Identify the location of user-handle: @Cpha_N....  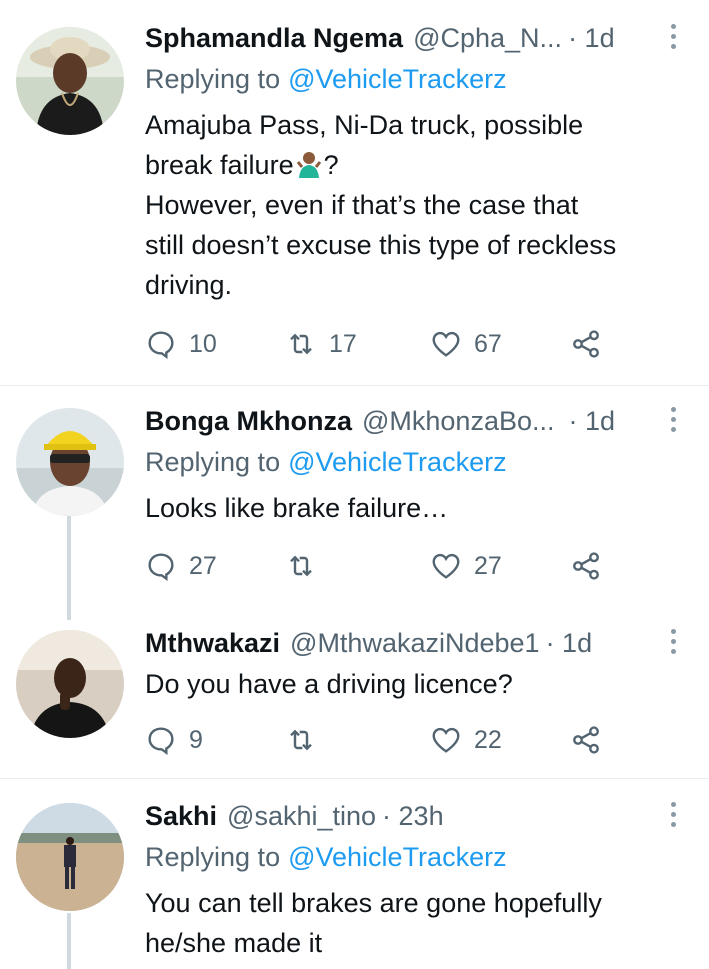
(487, 38).